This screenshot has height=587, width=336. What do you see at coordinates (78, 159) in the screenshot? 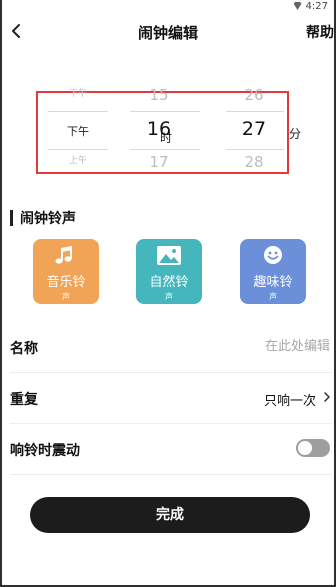
I see `picker-ampm-next: 上午` at bounding box center [78, 159].